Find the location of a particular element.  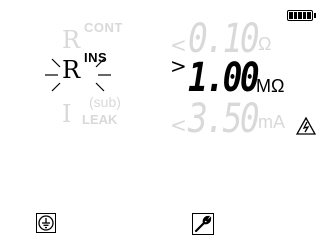

wrench-icon is located at coordinates (203, 224).